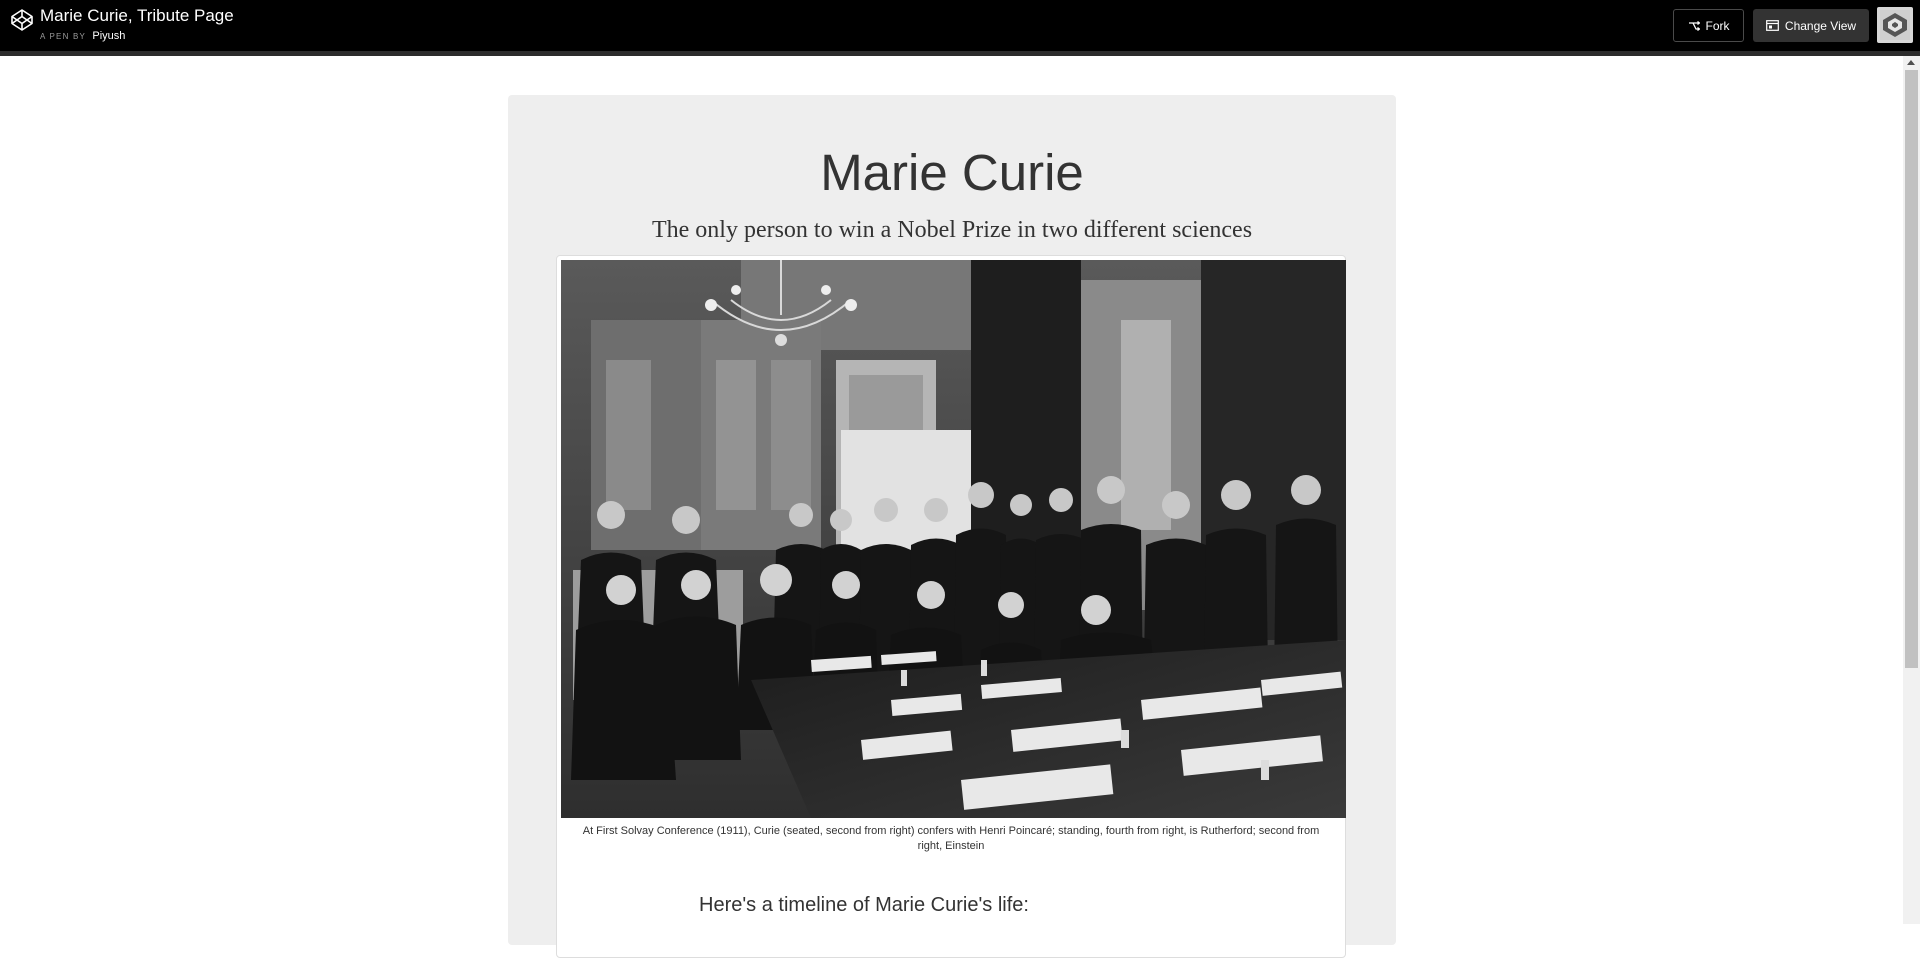 Image resolution: width=1920 pixels, height=958 pixels. What do you see at coordinates (952, 172) in the screenshot?
I see `page-title: Marie Curie` at bounding box center [952, 172].